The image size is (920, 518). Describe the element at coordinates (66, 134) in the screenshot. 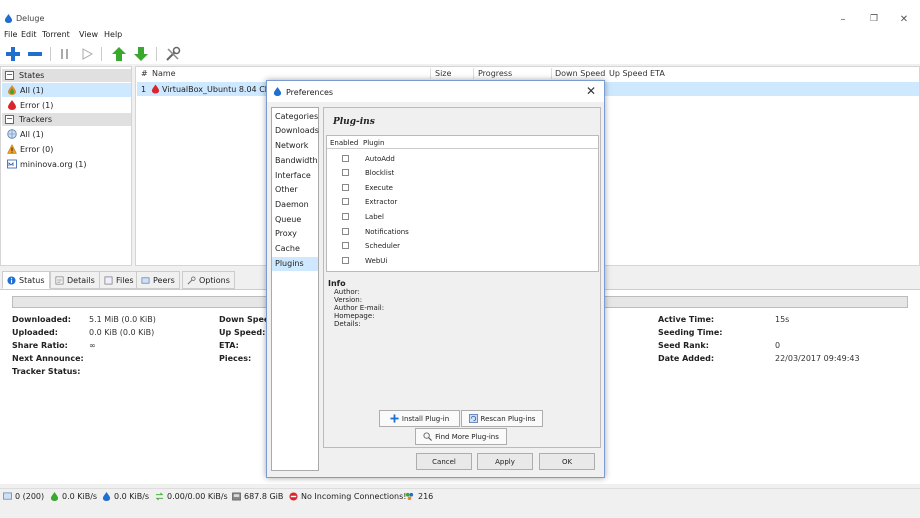

I see `sidebar-item-tracker-all: All (1)` at that location.